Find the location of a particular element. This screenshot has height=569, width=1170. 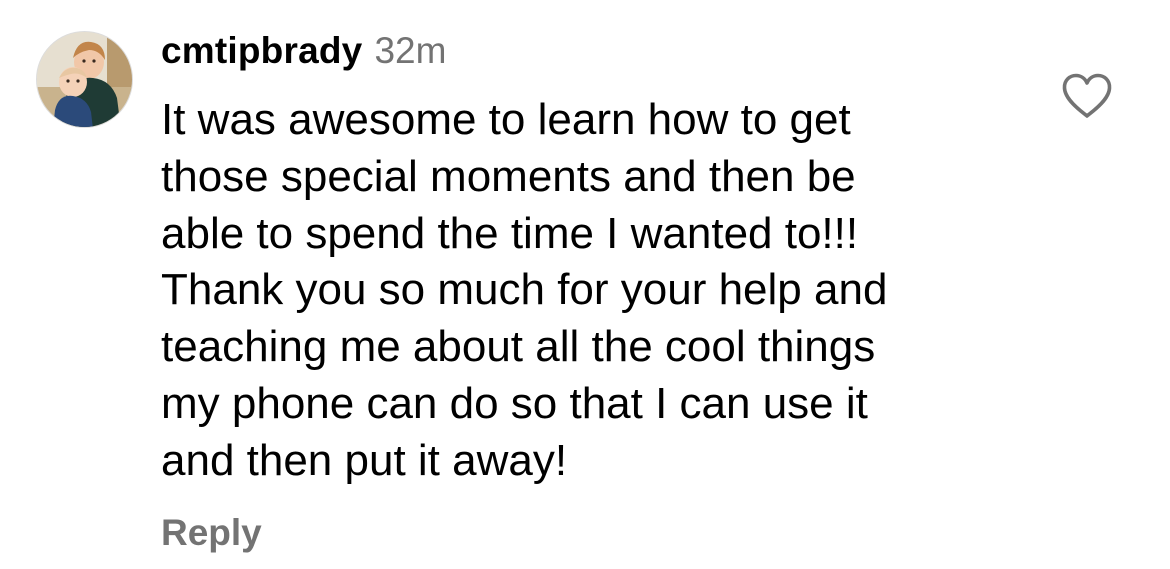

avatar-photo is located at coordinates (84, 79).